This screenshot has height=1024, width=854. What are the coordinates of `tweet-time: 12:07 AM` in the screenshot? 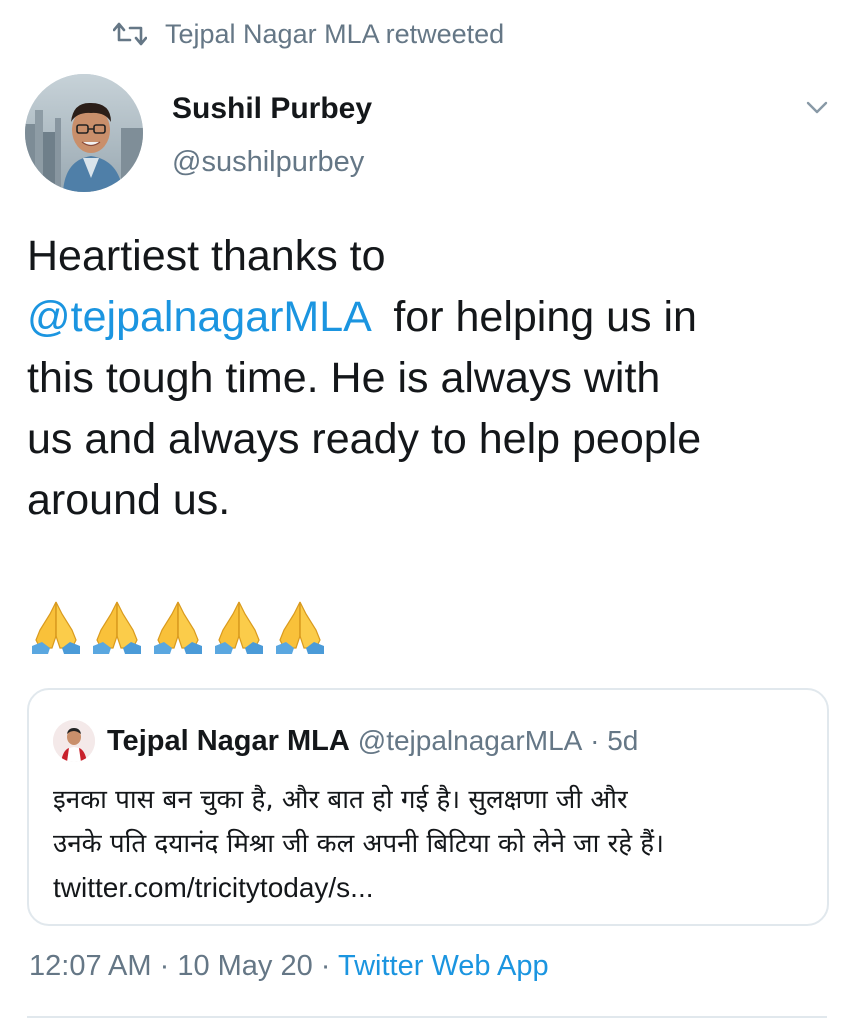 It's located at (90, 966).